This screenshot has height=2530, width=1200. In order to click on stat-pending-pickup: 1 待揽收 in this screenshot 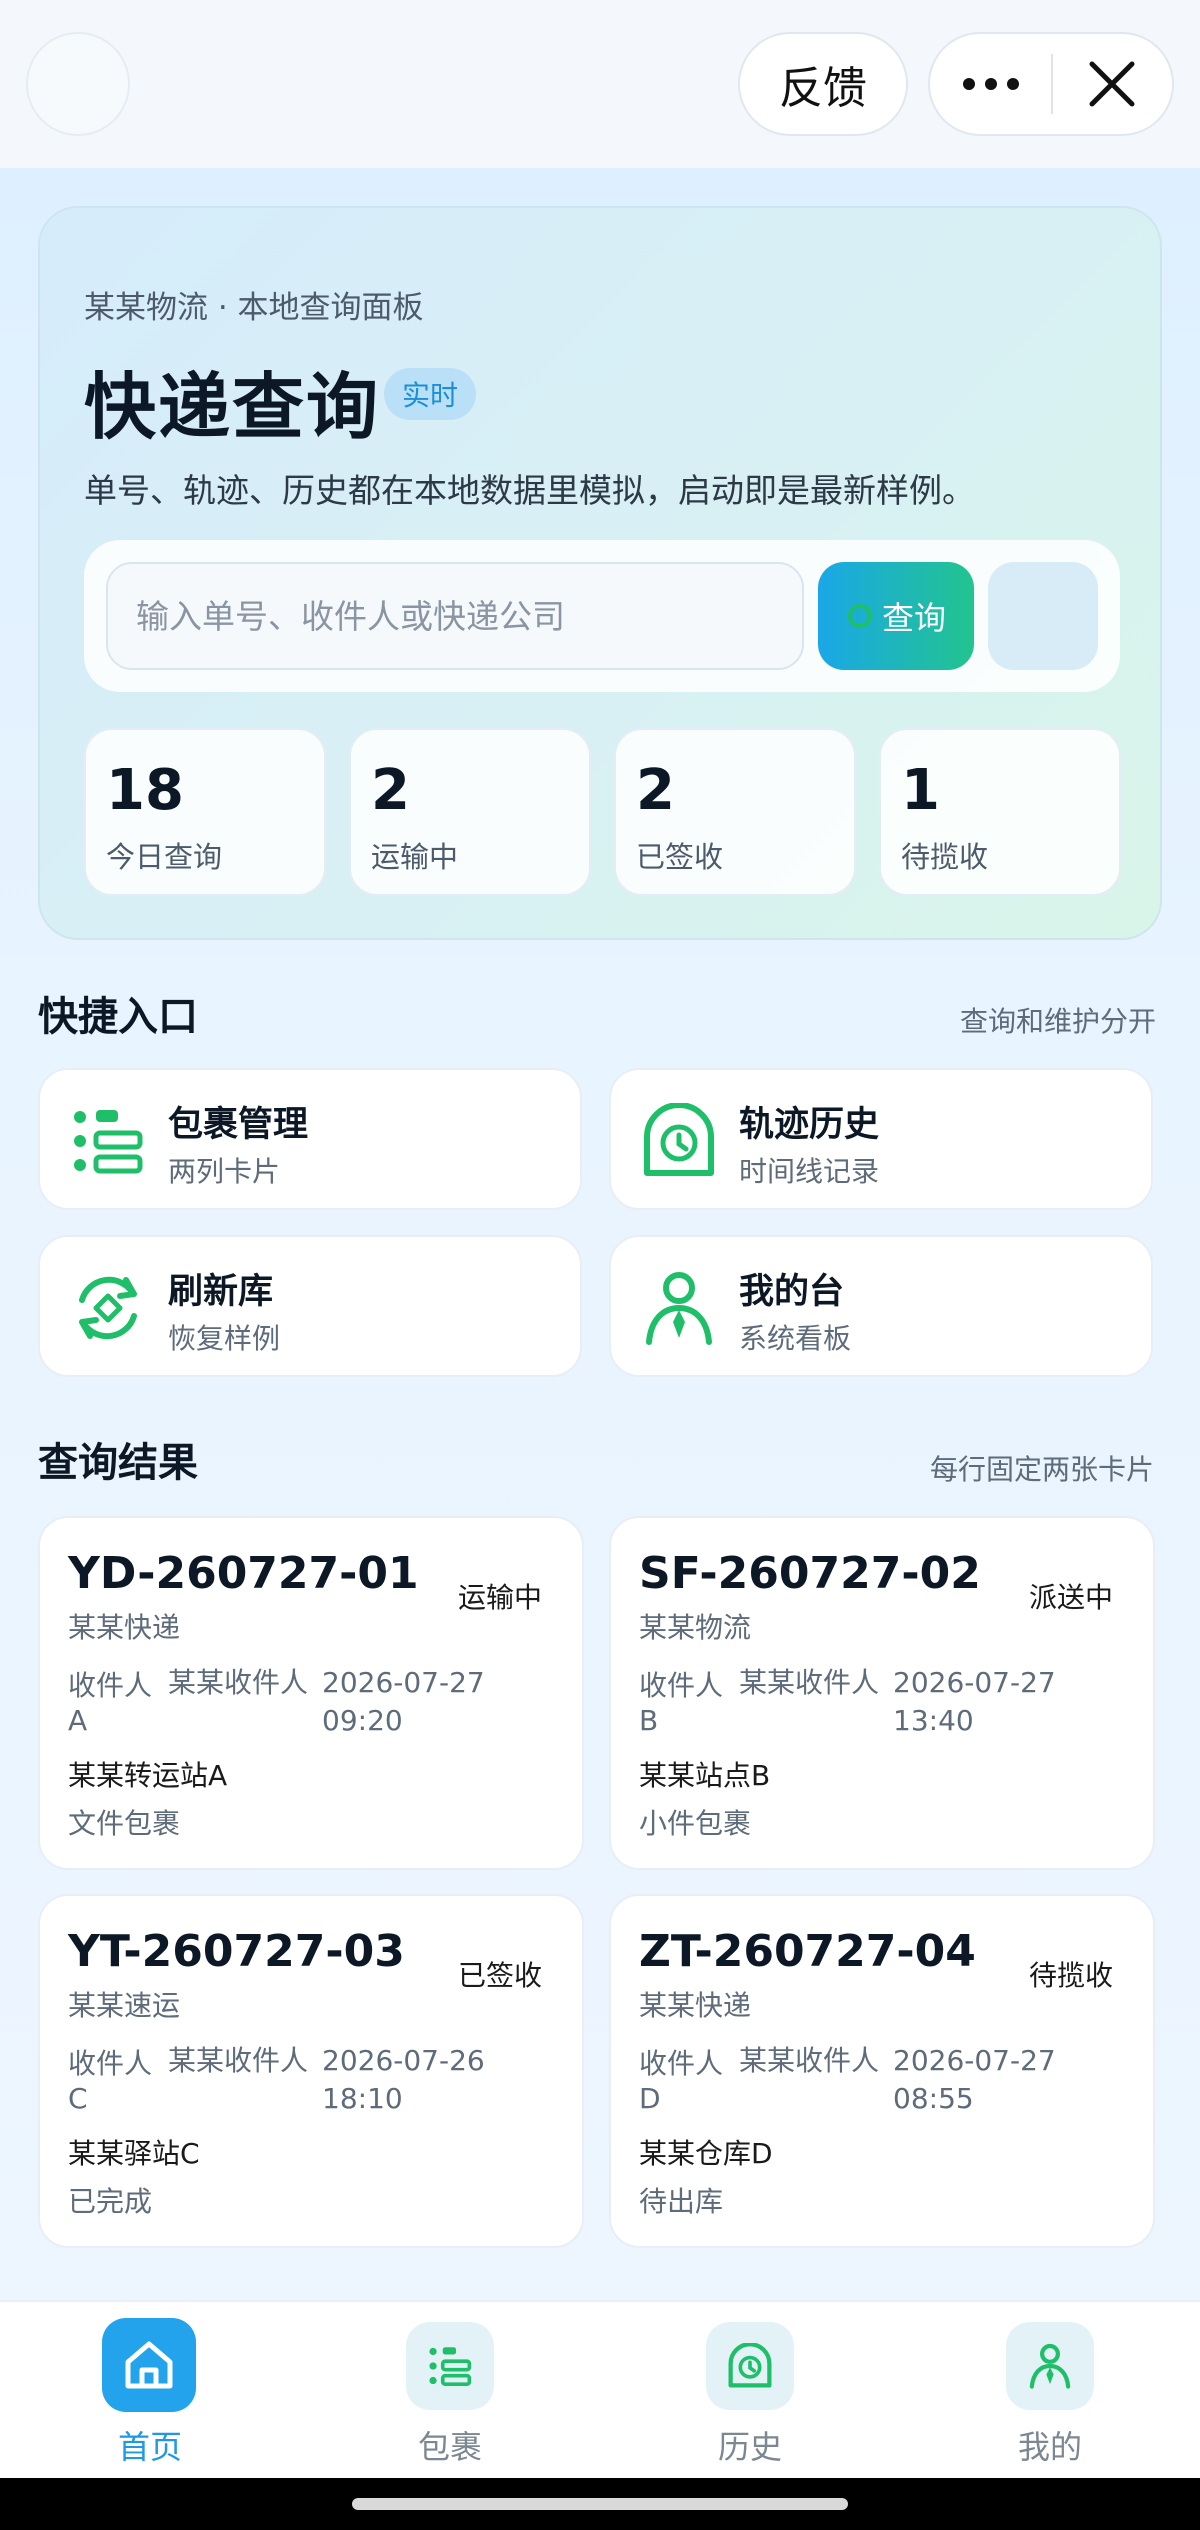, I will do `click(1000, 812)`.